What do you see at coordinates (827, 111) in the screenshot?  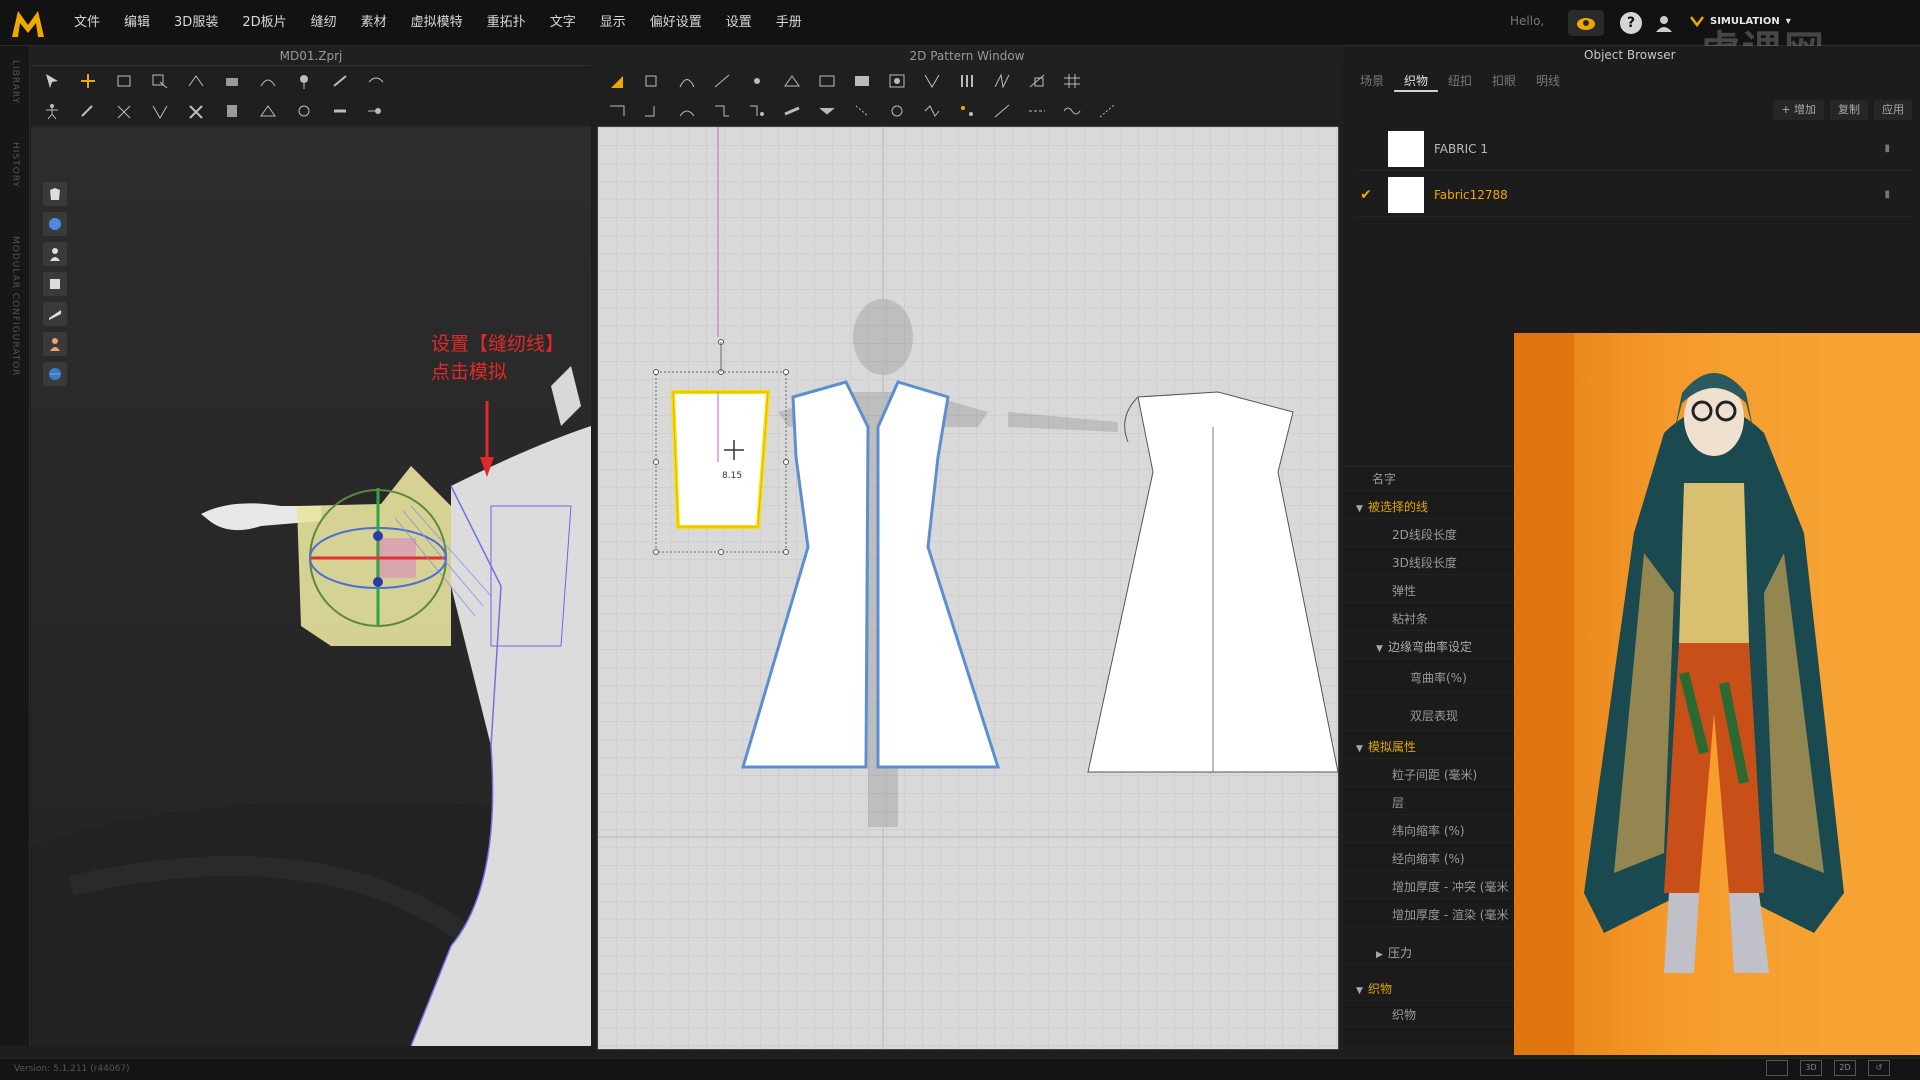 I see `pin-2d-icon` at bounding box center [827, 111].